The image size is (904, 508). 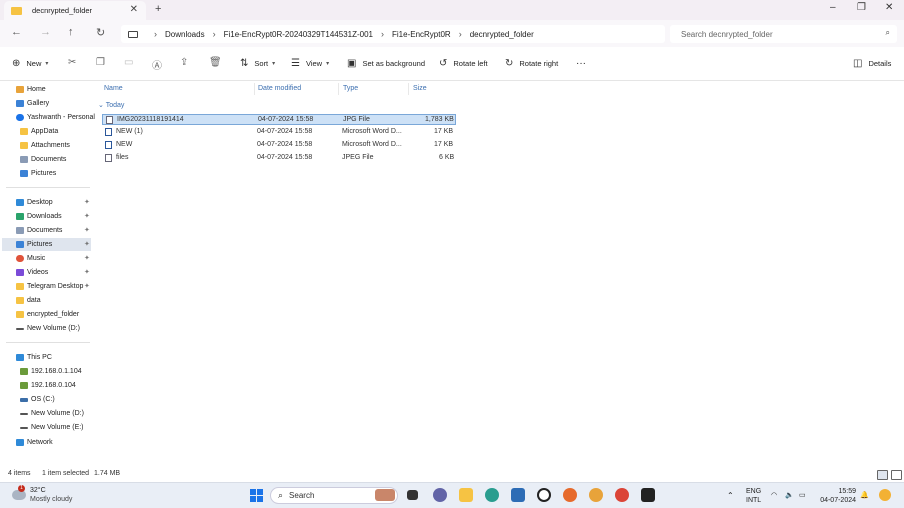 I want to click on sidebar-item-desktop: Desktop, so click(x=34, y=202).